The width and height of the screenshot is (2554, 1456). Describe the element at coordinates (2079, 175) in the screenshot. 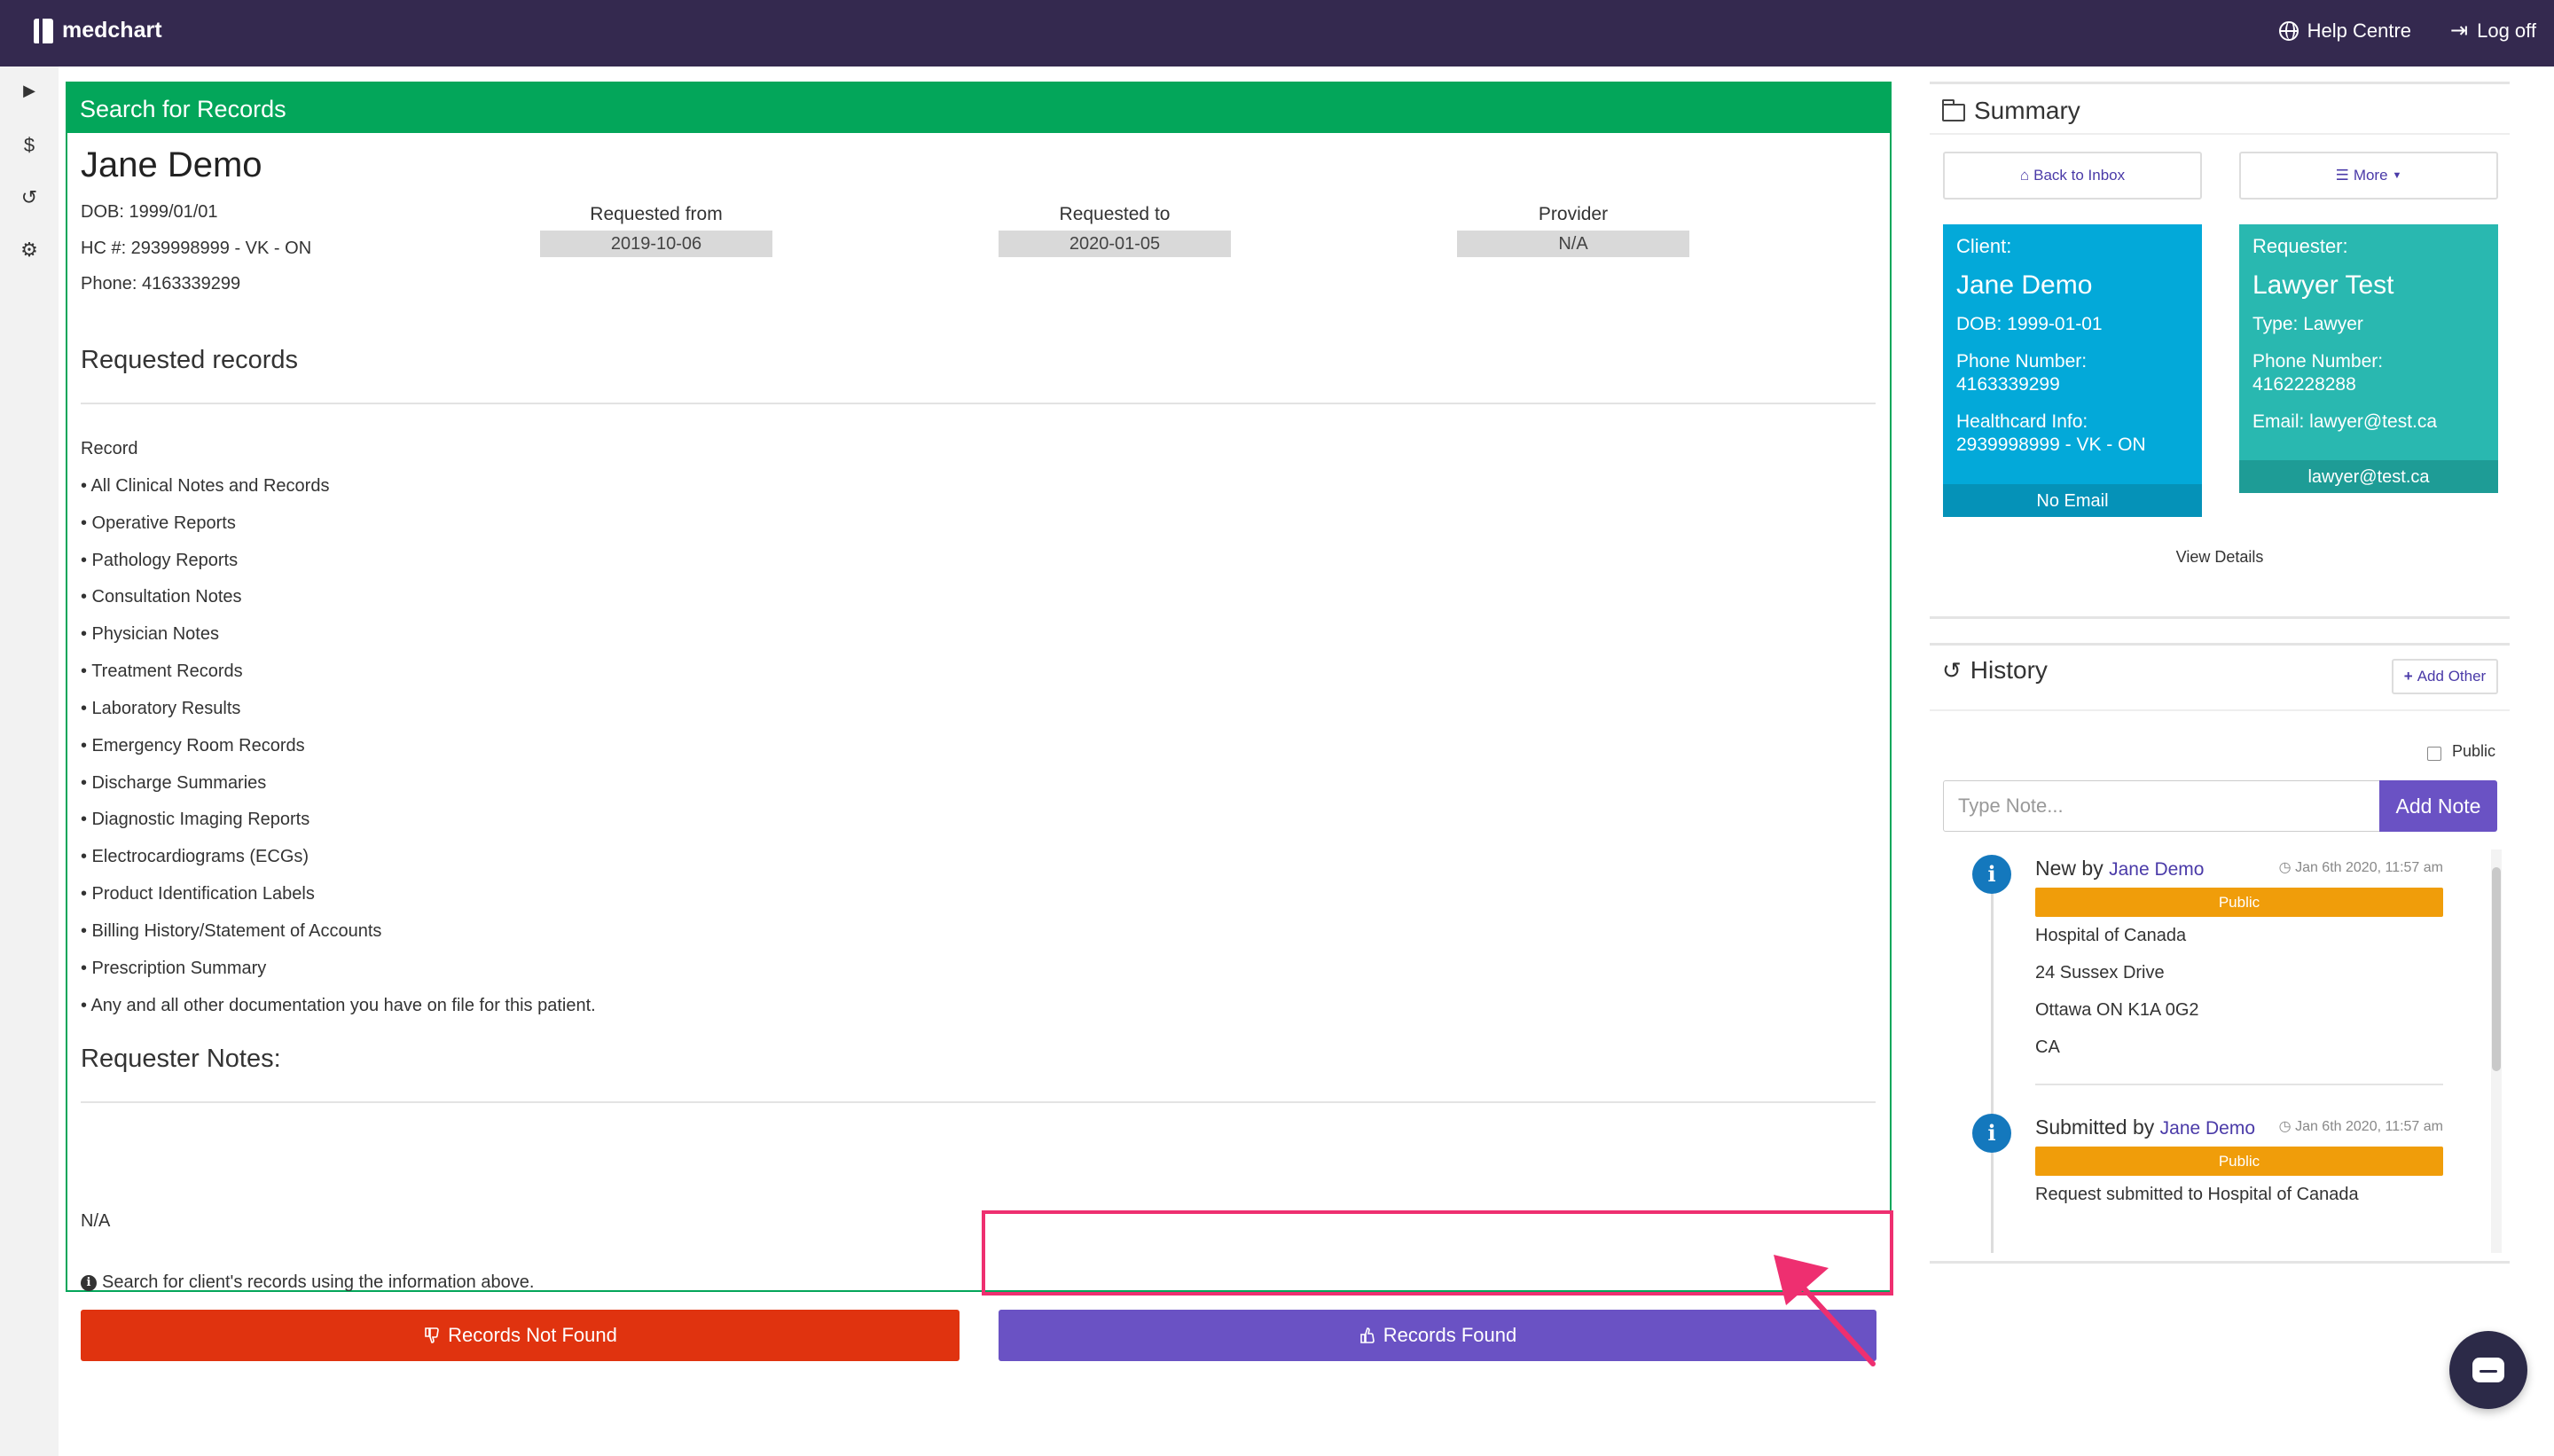

I see `back-to-inbox-label: Back to Inbox` at that location.